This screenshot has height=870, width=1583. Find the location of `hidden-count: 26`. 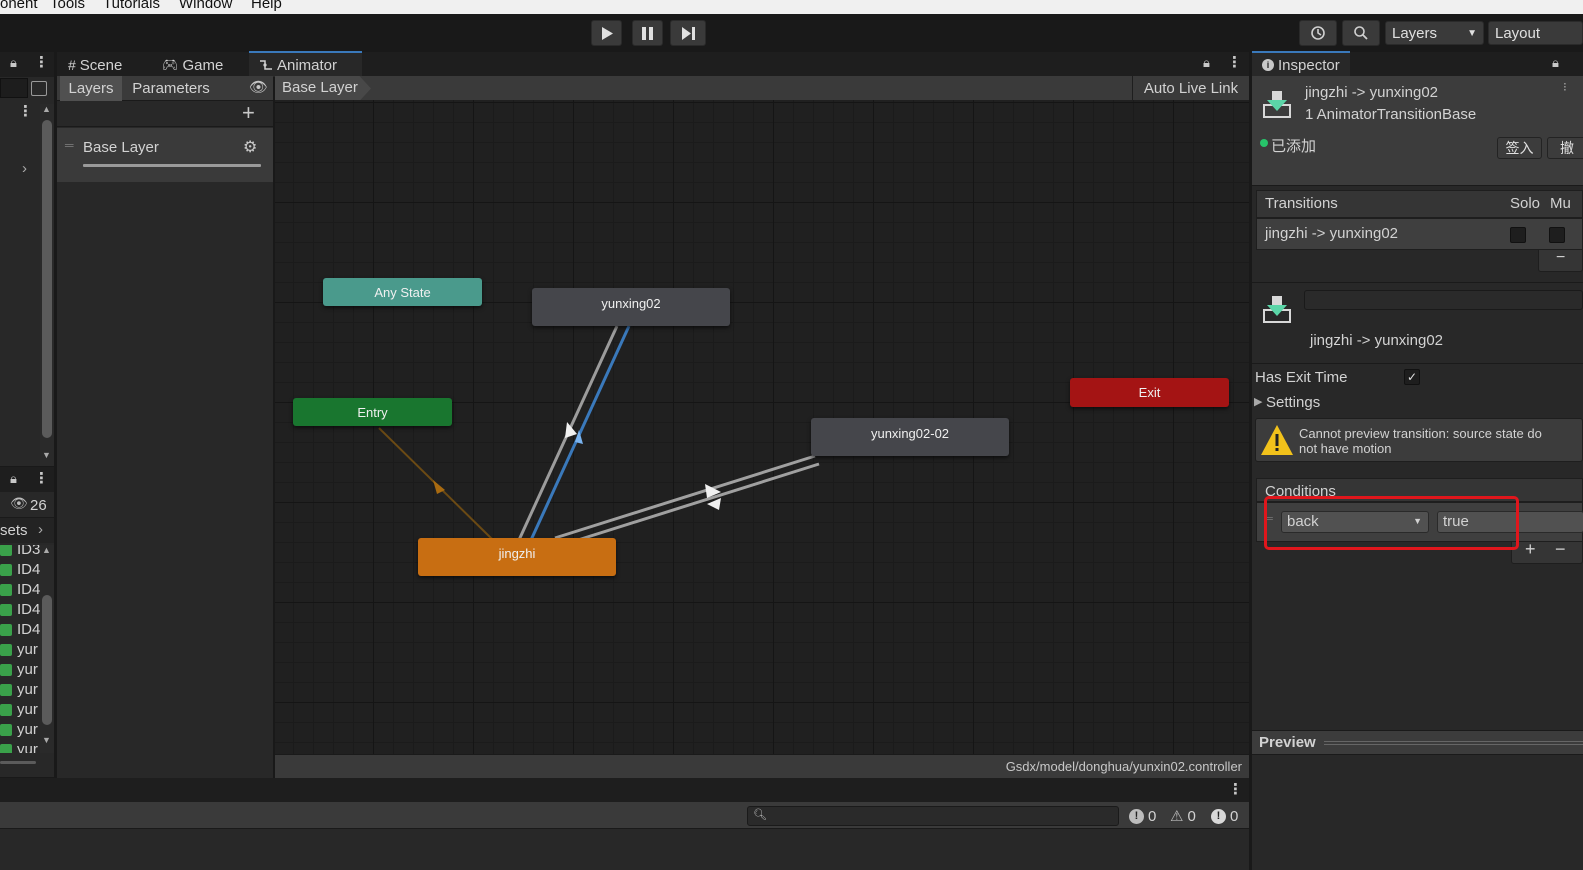

hidden-count: 26 is located at coordinates (38, 505).